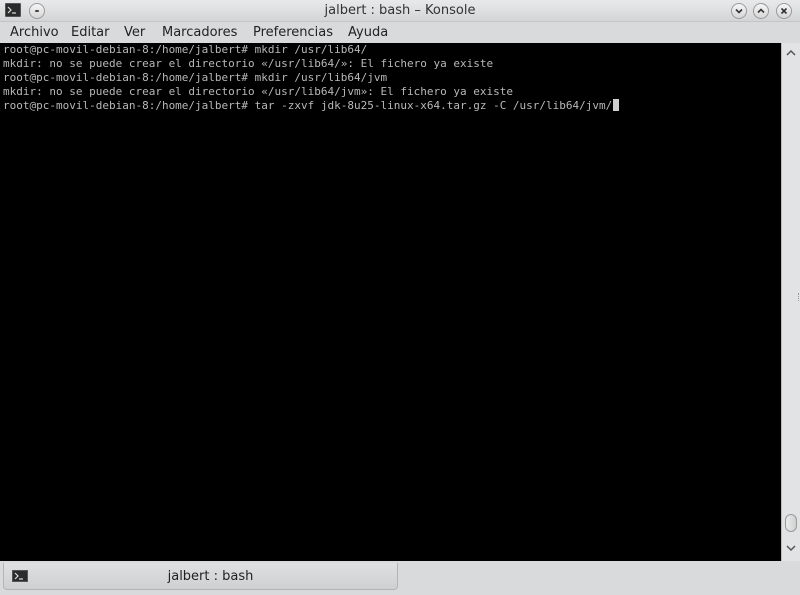 Image resolution: width=800 pixels, height=595 pixels. Describe the element at coordinates (791, 523) in the screenshot. I see `scrollbar-thumb` at that location.